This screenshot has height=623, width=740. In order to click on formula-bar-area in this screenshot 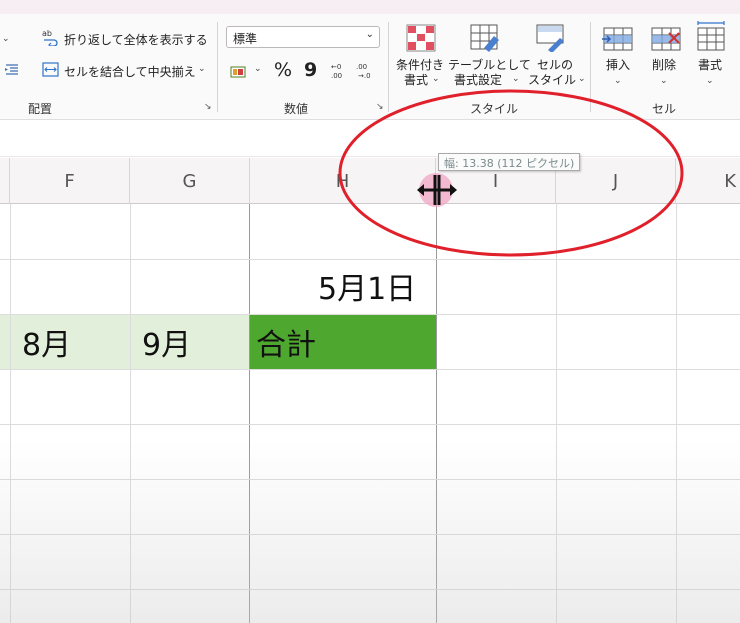, I will do `click(370, 139)`.